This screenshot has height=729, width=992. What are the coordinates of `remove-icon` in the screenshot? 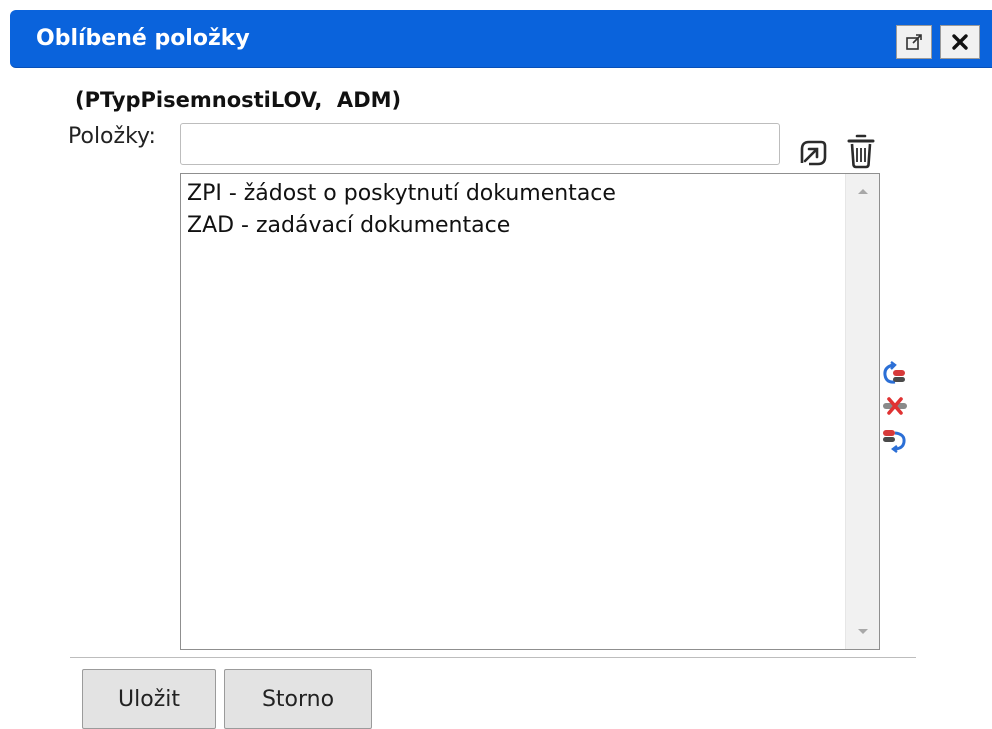 It's located at (895, 406).